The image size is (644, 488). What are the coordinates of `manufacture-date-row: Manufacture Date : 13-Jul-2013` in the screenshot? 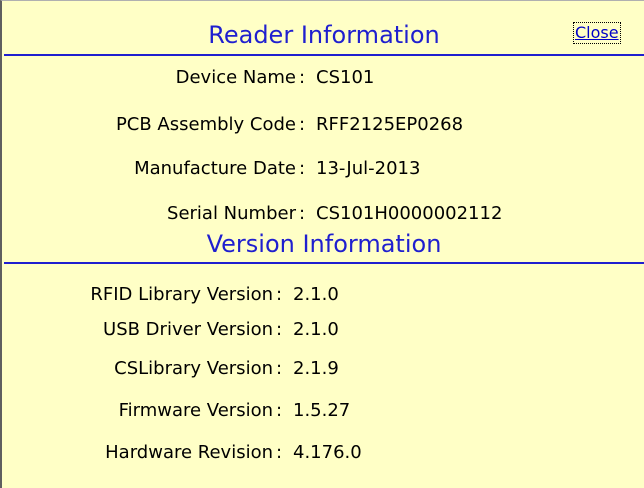 It's located at (323, 169).